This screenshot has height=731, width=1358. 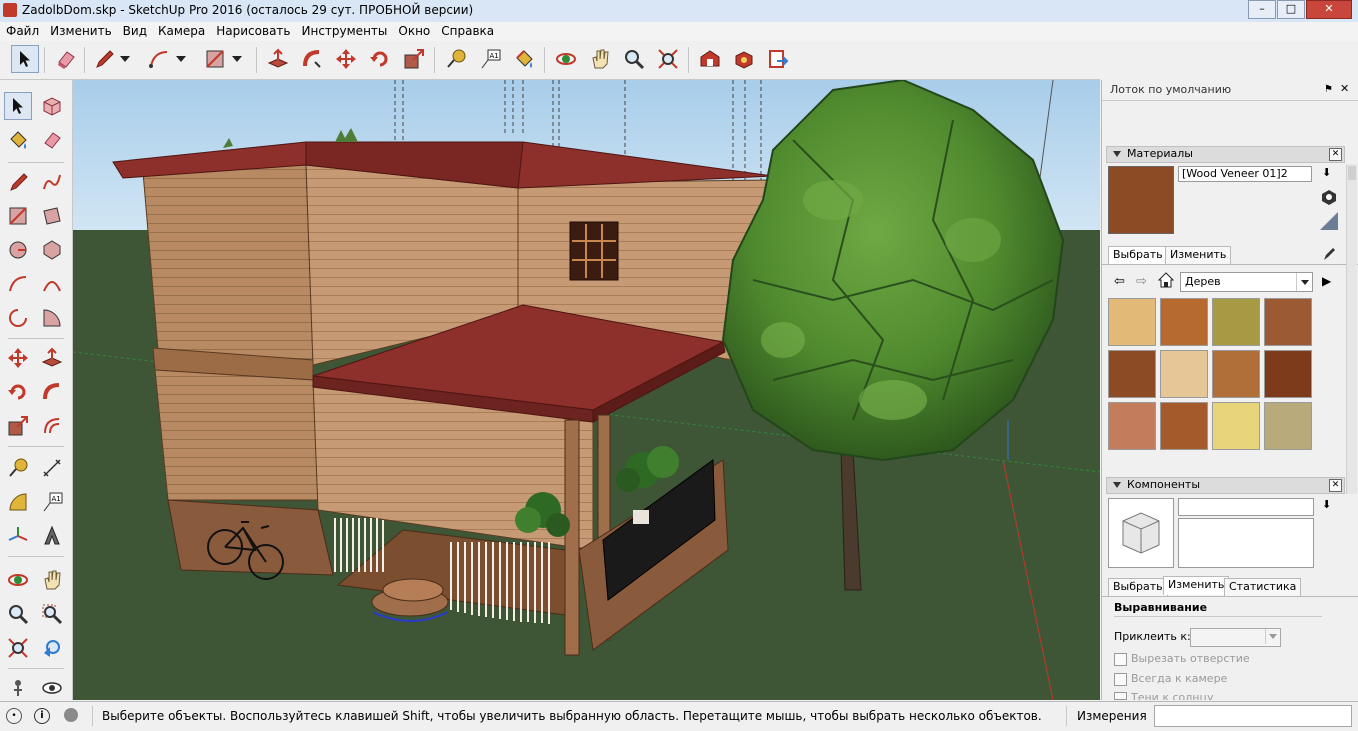 What do you see at coordinates (18, 318) in the screenshot?
I see `three-point-arc-icon` at bounding box center [18, 318].